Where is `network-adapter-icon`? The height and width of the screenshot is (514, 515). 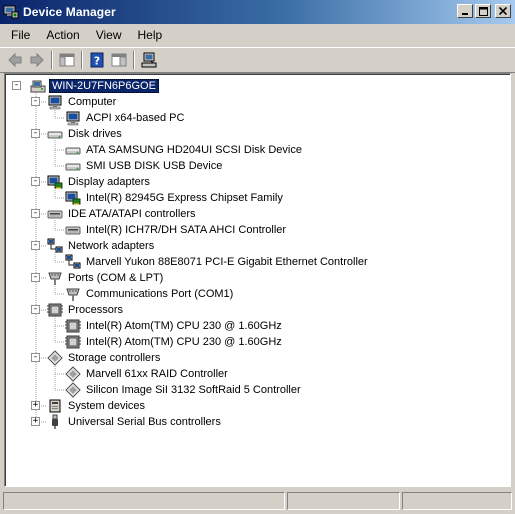
network-adapter-icon is located at coordinates (55, 245).